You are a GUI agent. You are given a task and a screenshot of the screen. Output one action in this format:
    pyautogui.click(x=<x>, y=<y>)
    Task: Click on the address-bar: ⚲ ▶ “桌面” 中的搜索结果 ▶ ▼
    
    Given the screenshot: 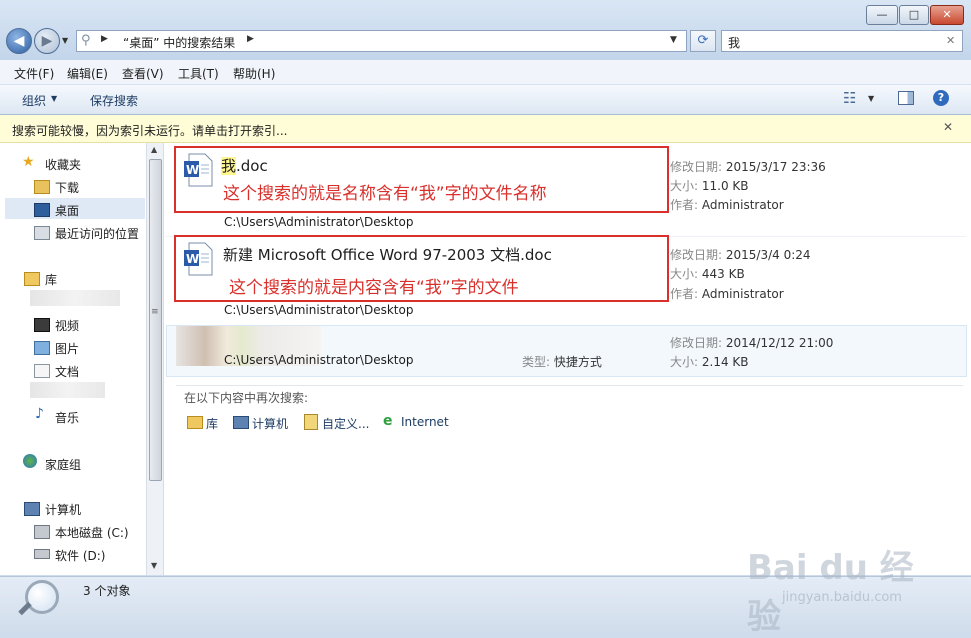 What is the action you would take?
    pyautogui.click(x=381, y=41)
    